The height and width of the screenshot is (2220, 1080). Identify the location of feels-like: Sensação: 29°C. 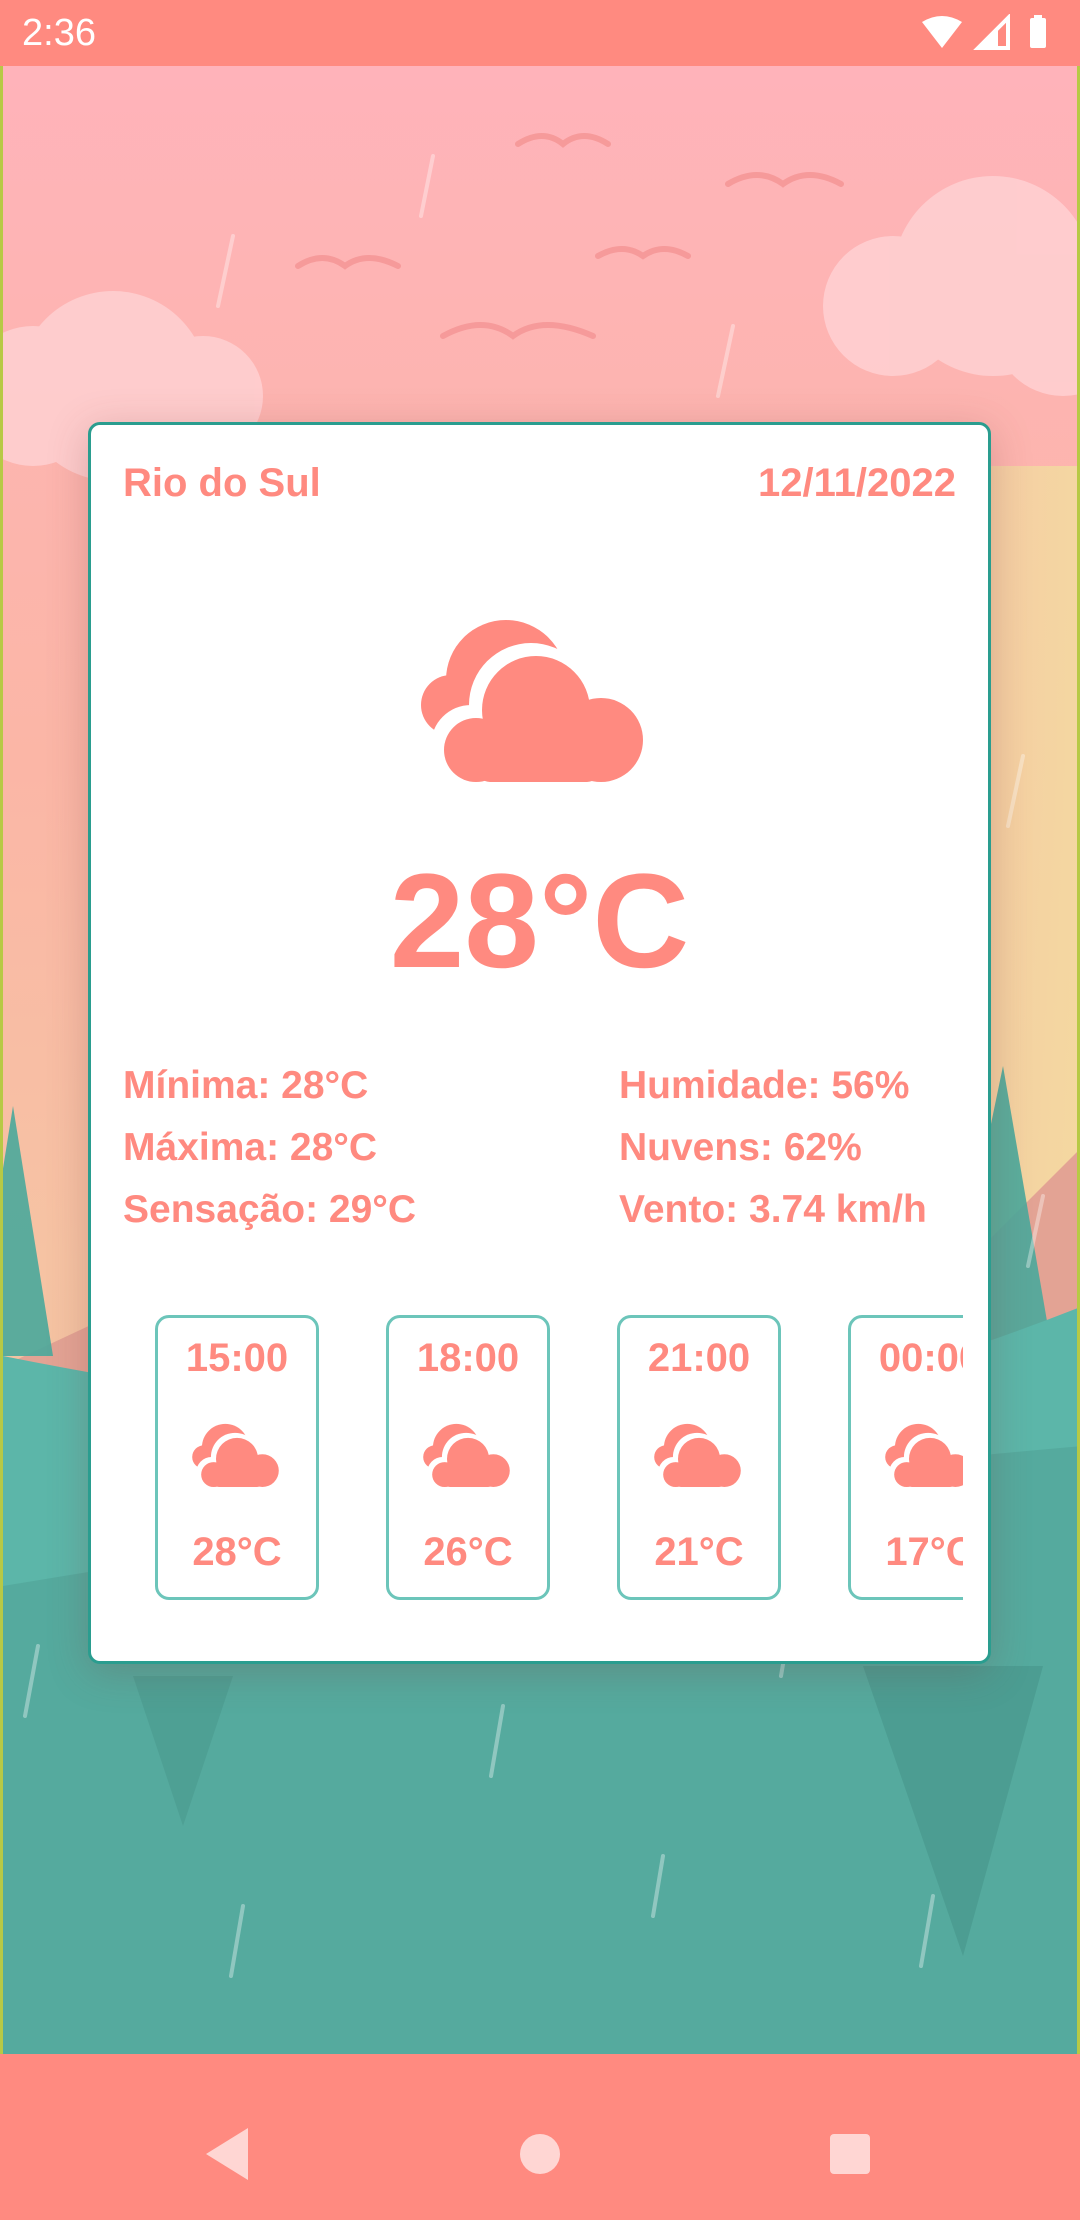
(270, 1209).